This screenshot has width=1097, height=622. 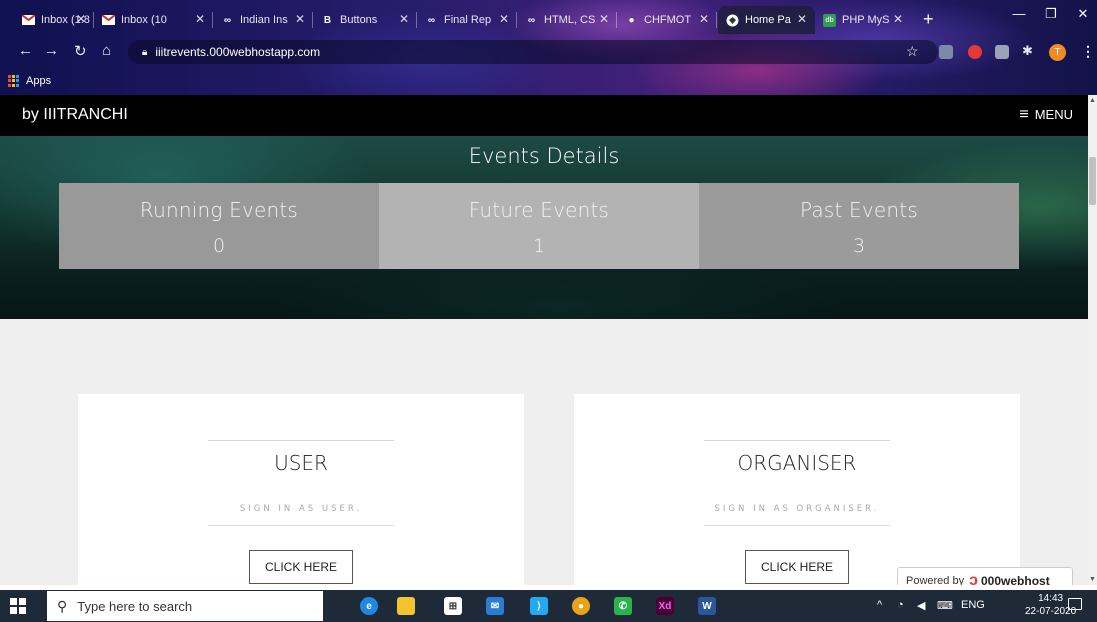 I want to click on 000webhost-logo-icon: ↄ, so click(x=973, y=578).